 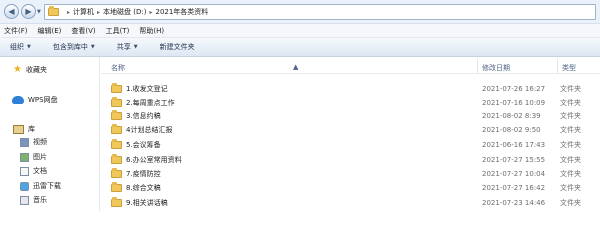 What do you see at coordinates (350, 173) in the screenshot?
I see `file-row: 7.疫情防控 2021-07-27 10:04 文件夹` at bounding box center [350, 173].